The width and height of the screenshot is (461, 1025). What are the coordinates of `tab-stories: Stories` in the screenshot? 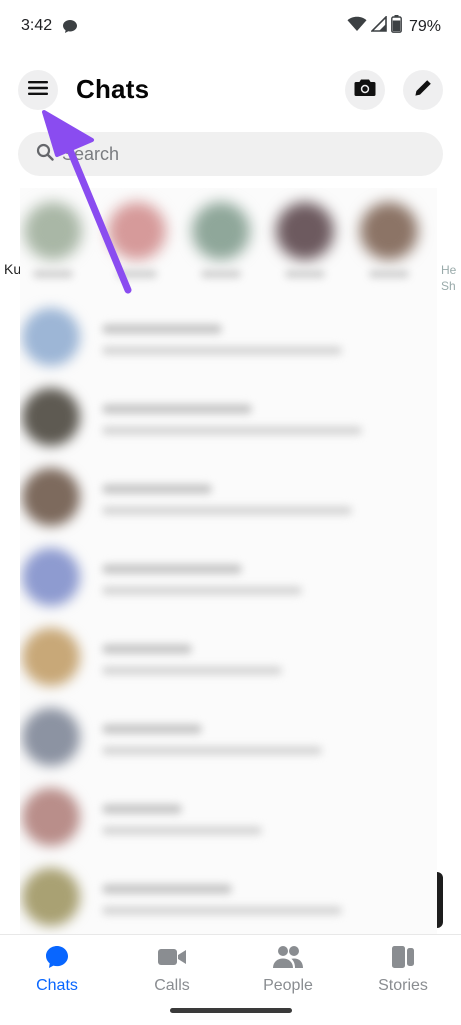 It's located at (403, 969).